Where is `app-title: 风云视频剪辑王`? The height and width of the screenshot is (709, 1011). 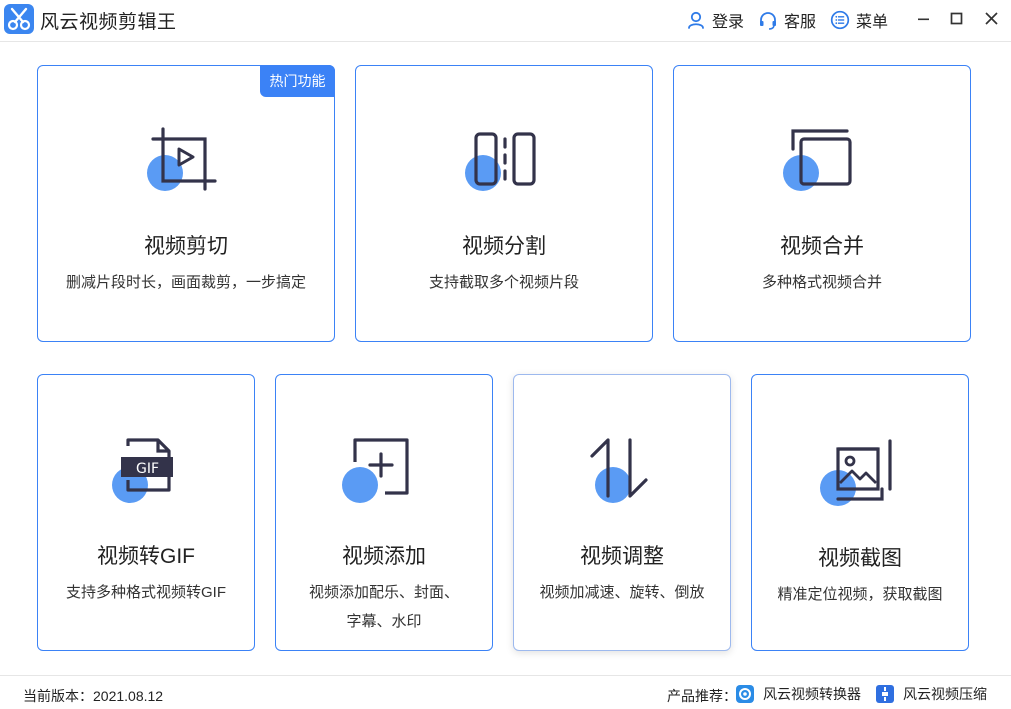
app-title: 风云视频剪辑王 is located at coordinates (108, 22).